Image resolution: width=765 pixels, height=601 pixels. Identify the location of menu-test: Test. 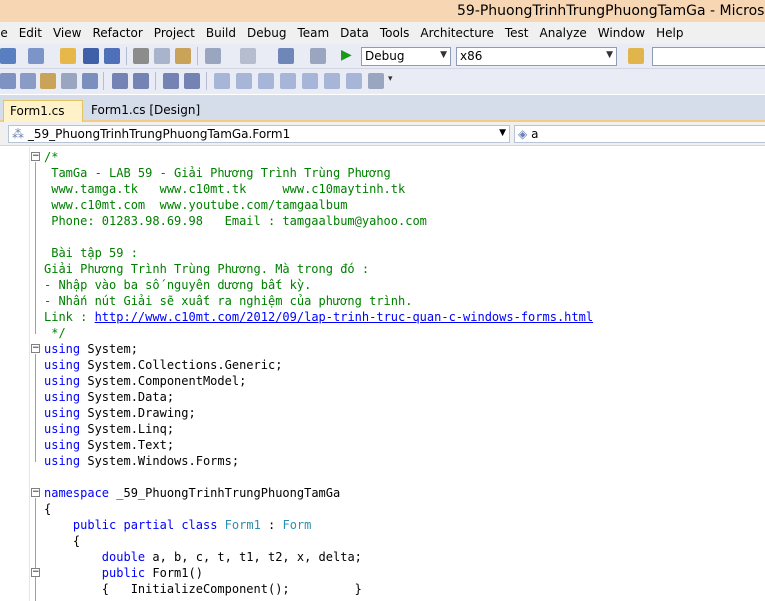
(517, 33).